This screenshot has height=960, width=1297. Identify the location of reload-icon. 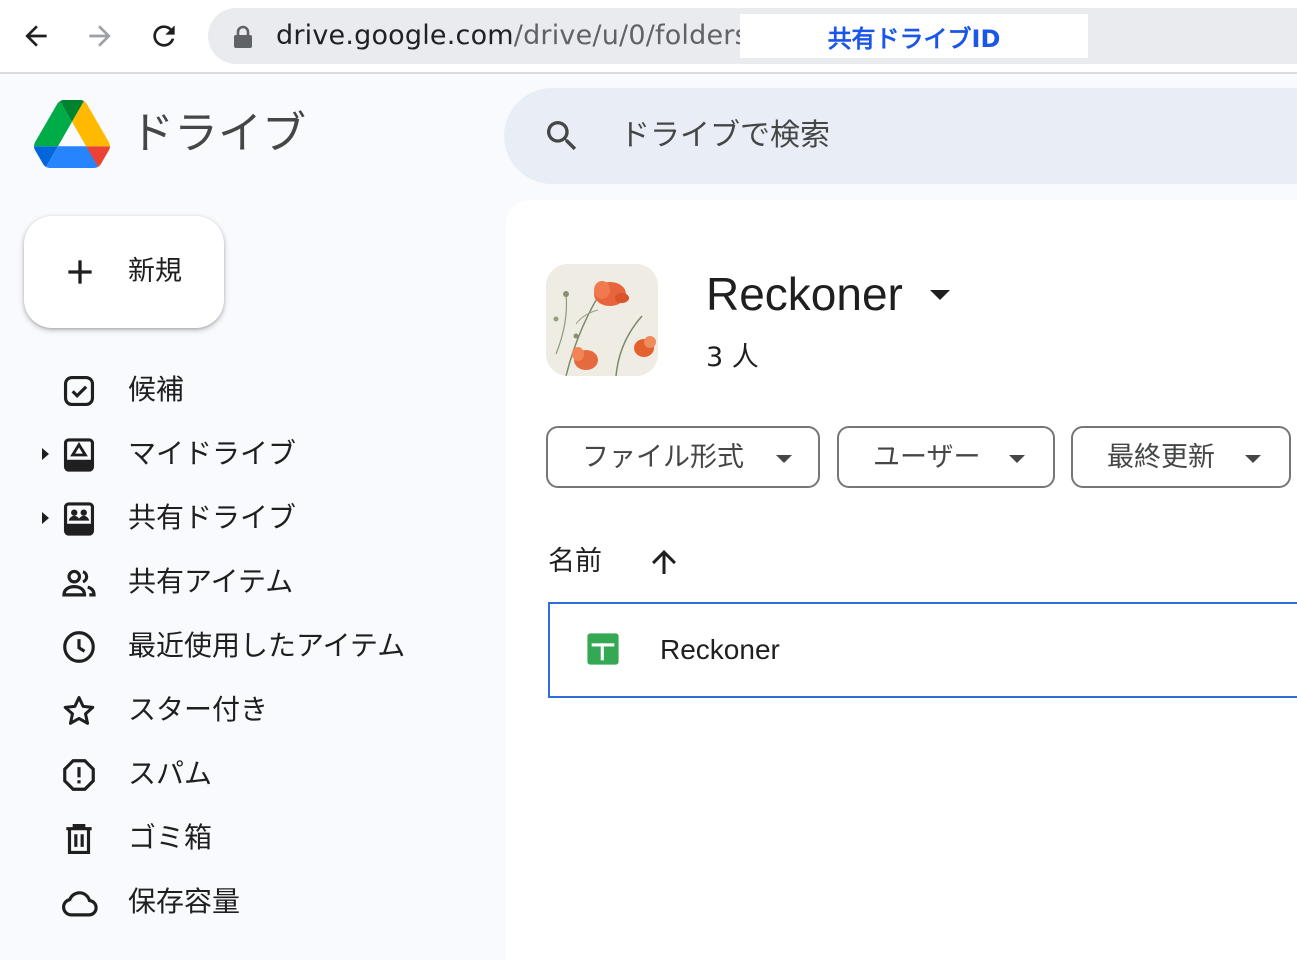
(164, 36).